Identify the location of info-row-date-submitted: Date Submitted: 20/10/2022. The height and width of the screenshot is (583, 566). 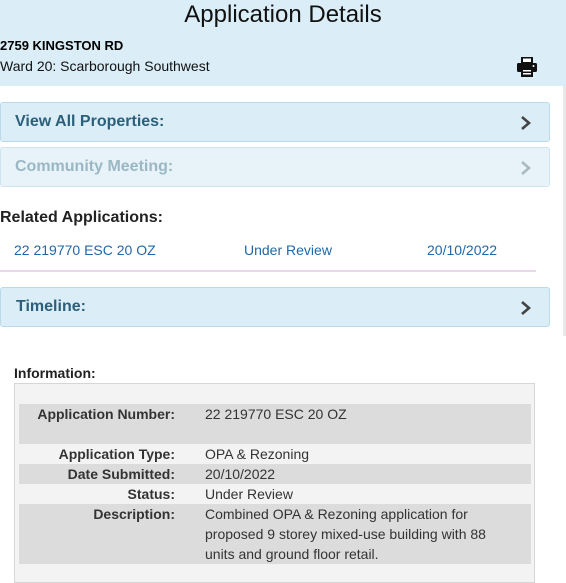
(275, 474).